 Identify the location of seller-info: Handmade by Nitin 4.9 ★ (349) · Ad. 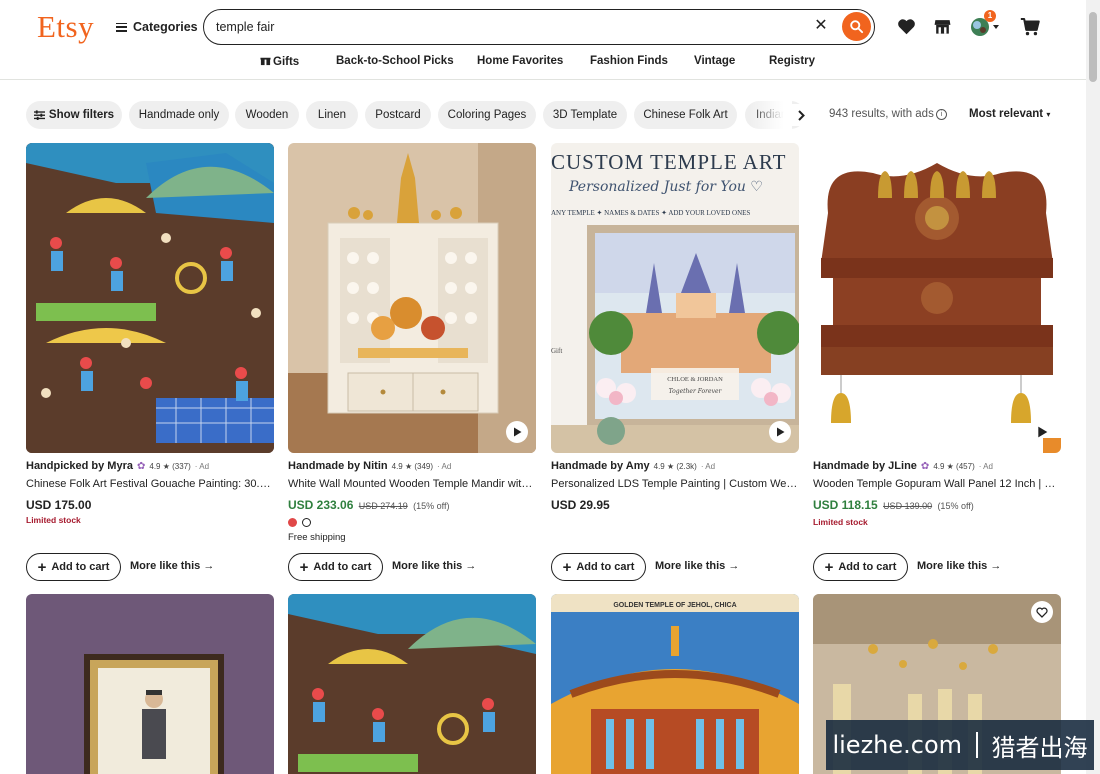
(412, 466).